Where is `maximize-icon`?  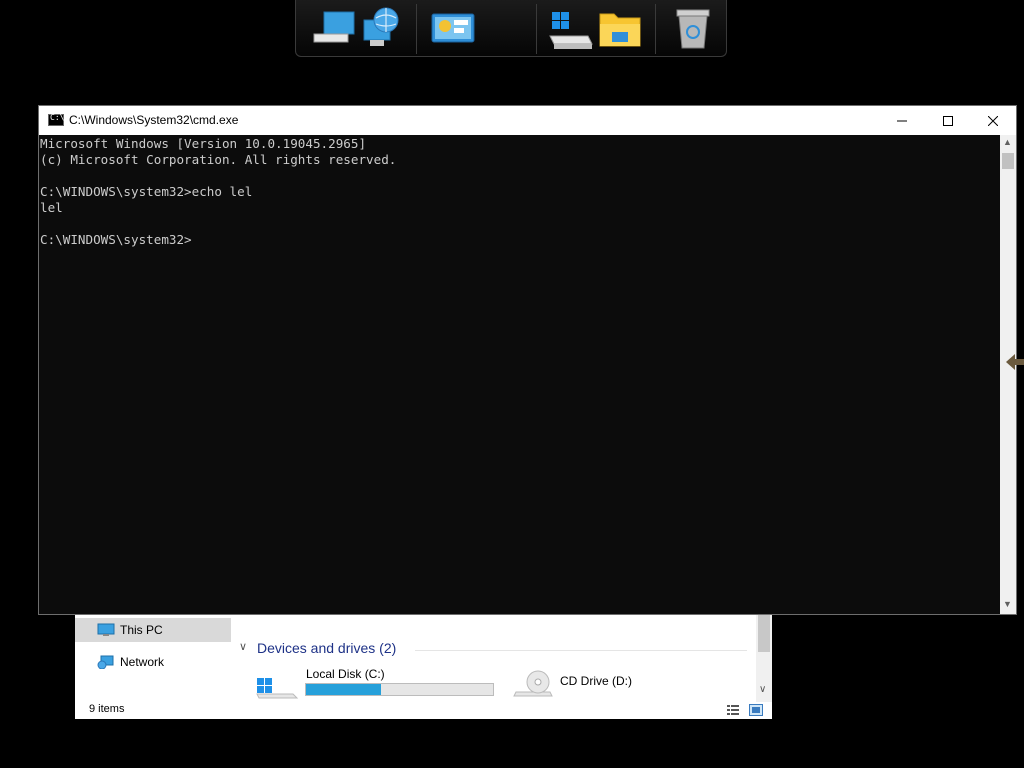
maximize-icon is located at coordinates (948, 121).